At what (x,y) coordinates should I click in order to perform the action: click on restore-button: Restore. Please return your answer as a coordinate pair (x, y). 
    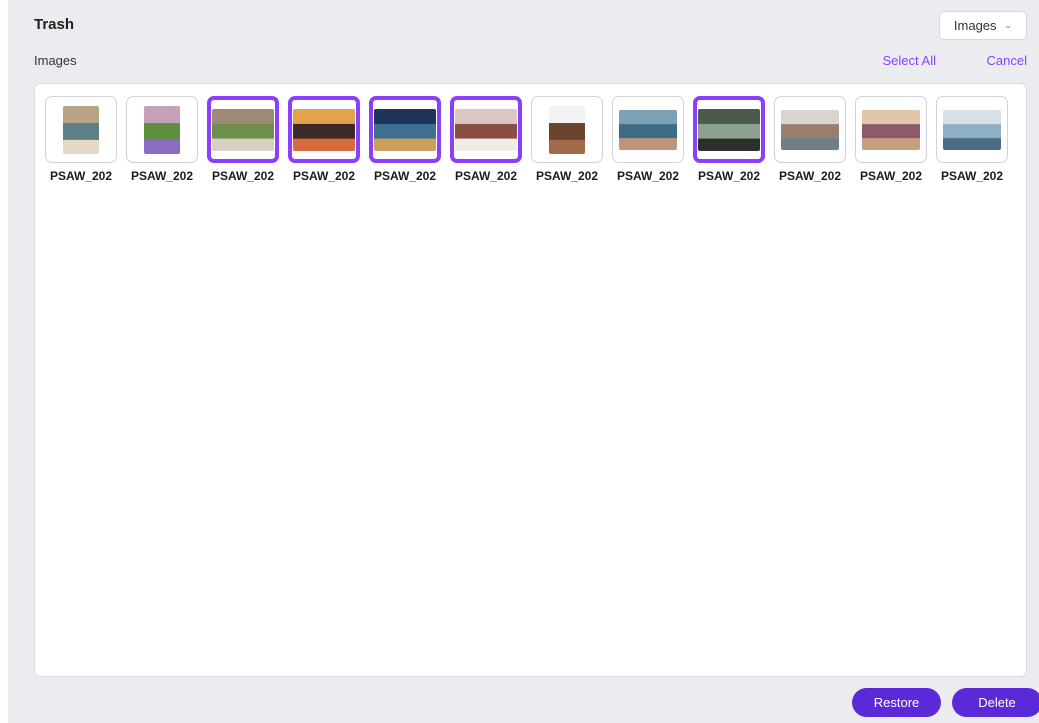
    Looking at the image, I should click on (896, 702).